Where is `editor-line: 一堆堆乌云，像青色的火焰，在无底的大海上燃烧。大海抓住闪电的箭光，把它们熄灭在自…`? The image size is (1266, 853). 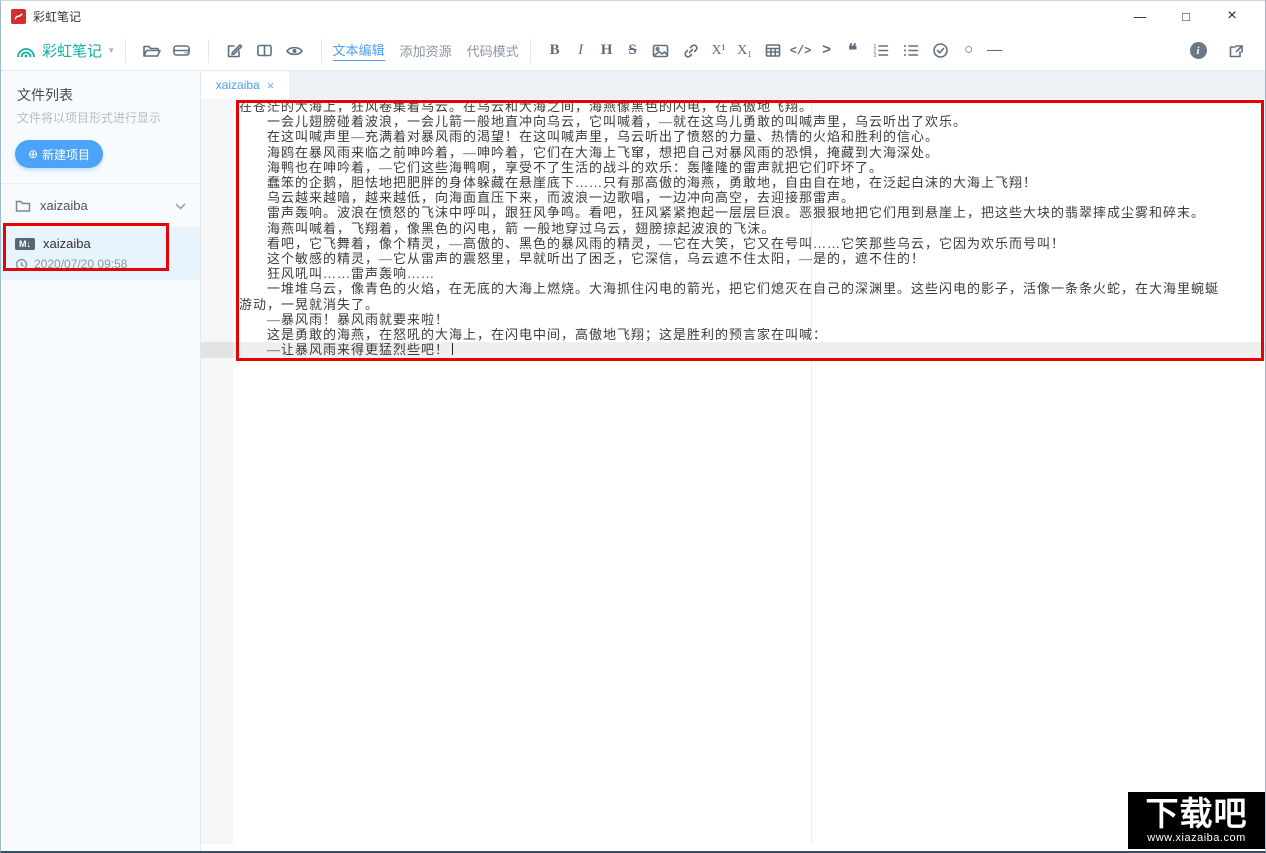 editor-line: 一堆堆乌云，像青色的火焰，在无底的大海上燃烧。大海抓住闪电的箭光，把它们熄灭在自… is located at coordinates (729, 296).